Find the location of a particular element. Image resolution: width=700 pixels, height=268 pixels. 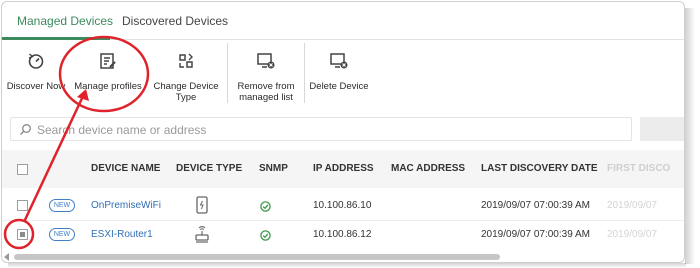

horizontal-scrollbar is located at coordinates (343, 256).